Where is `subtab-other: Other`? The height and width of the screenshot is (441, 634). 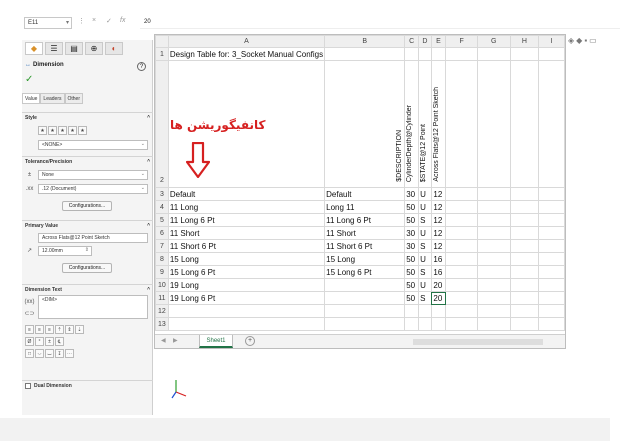
subtab-other: Other is located at coordinates (74, 98).